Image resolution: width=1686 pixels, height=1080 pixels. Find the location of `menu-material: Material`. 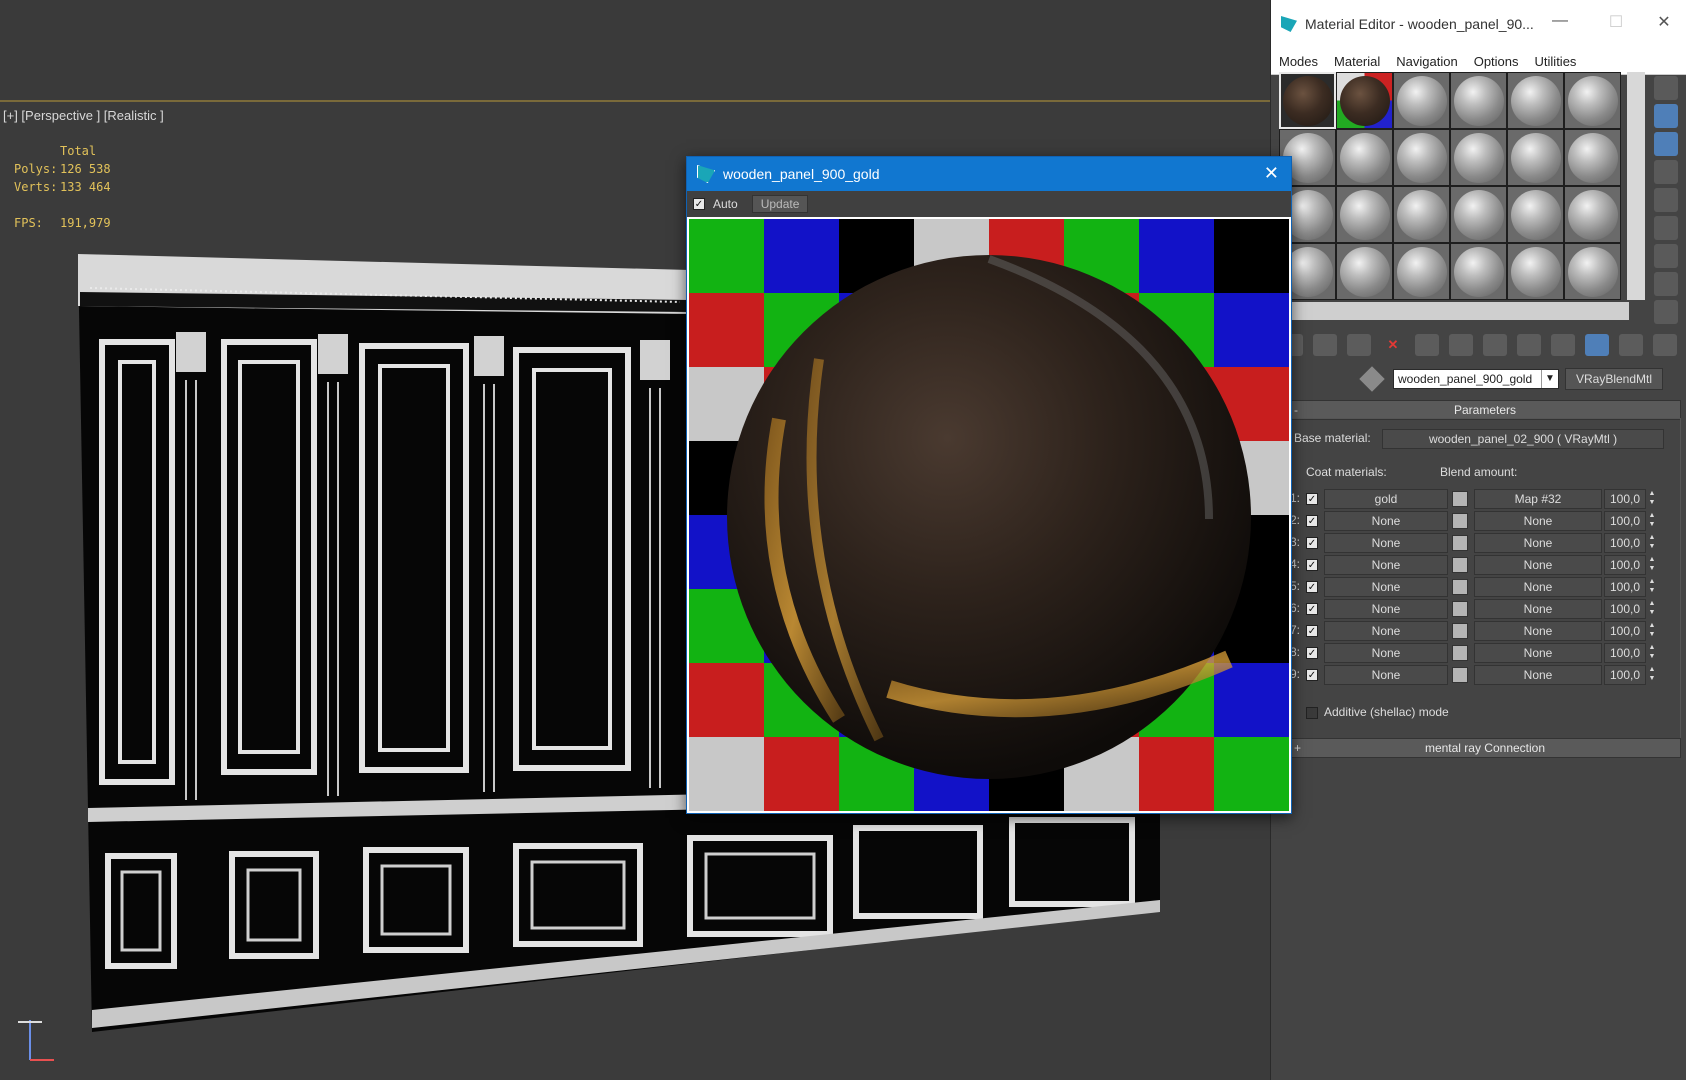

menu-material: Material is located at coordinates (1357, 61).